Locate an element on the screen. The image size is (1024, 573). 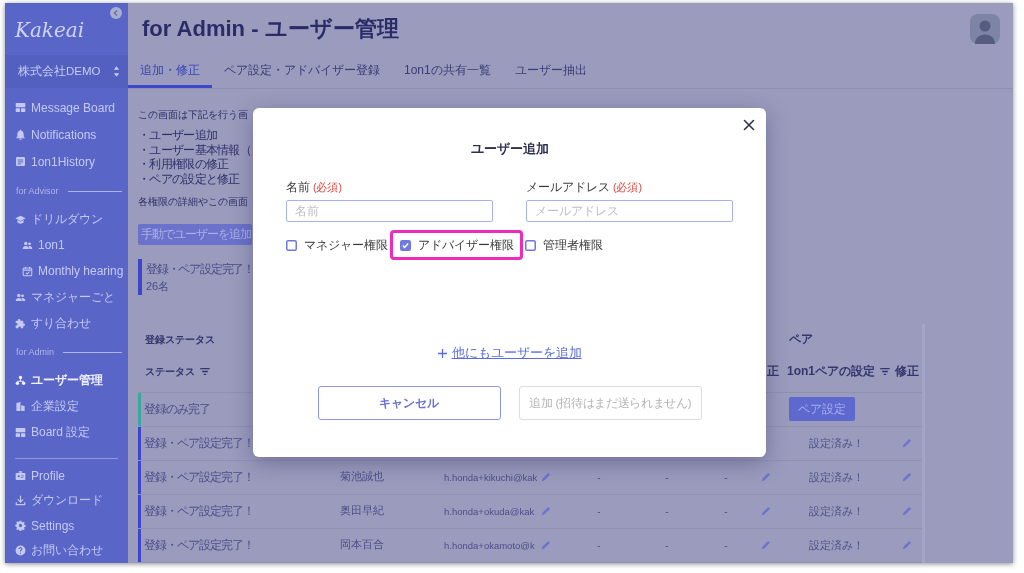
input-field: メールアドレス is located at coordinates (629, 211).